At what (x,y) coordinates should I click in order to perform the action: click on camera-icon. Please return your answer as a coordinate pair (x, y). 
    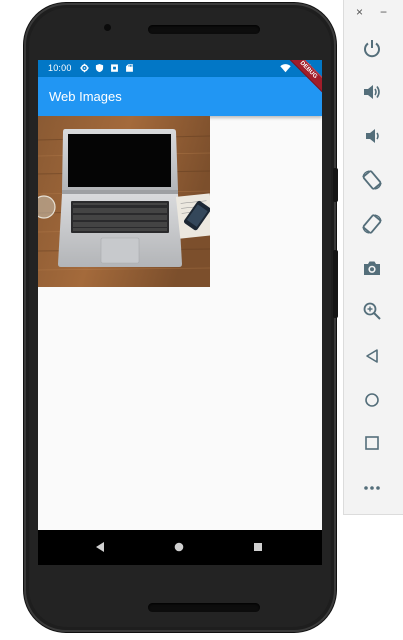
    Looking at the image, I should click on (372, 268).